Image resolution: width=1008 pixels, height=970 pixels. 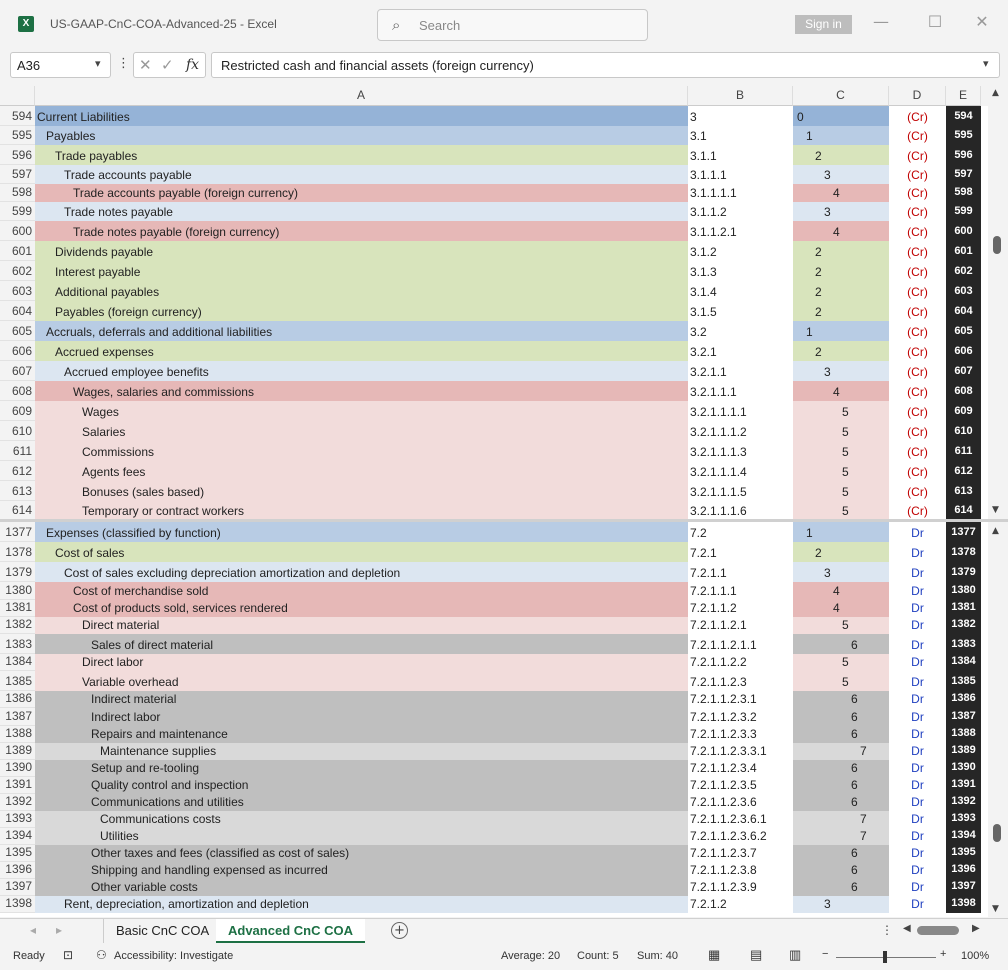 What do you see at coordinates (17, 411) in the screenshot?
I see `row-header: 609` at bounding box center [17, 411].